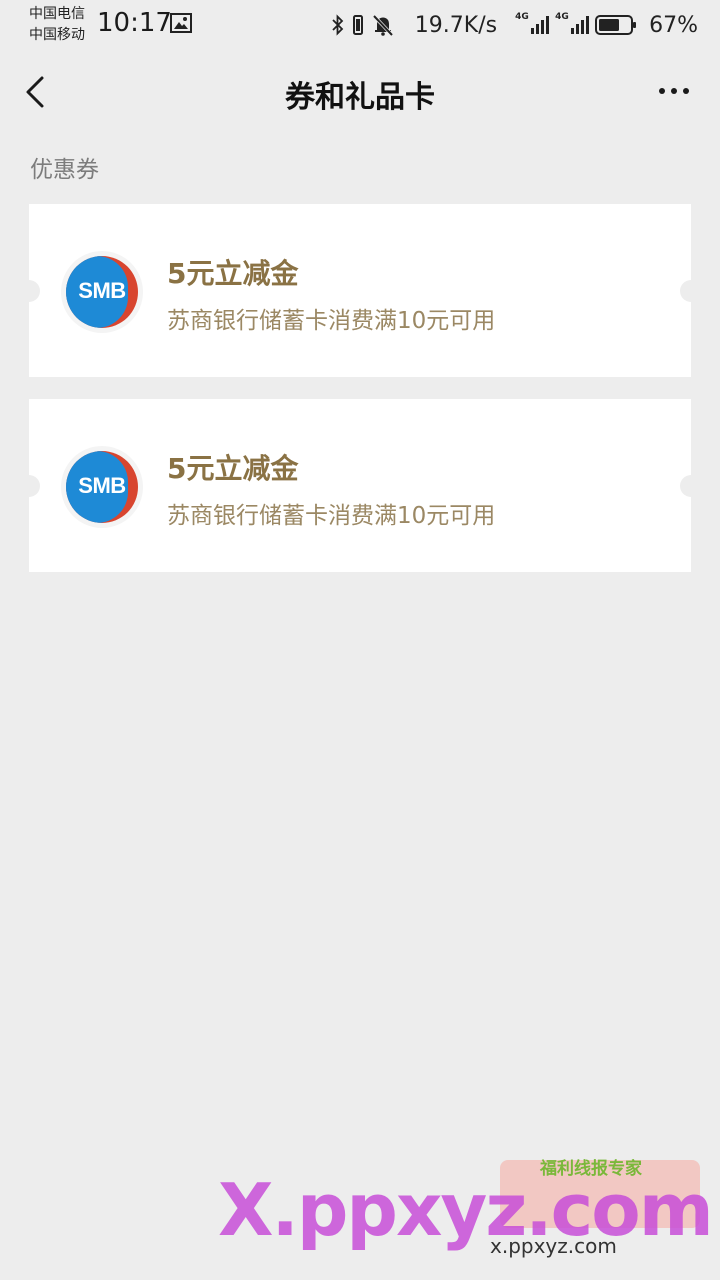  What do you see at coordinates (383, 25) in the screenshot?
I see `mute-bell-icon` at bounding box center [383, 25].